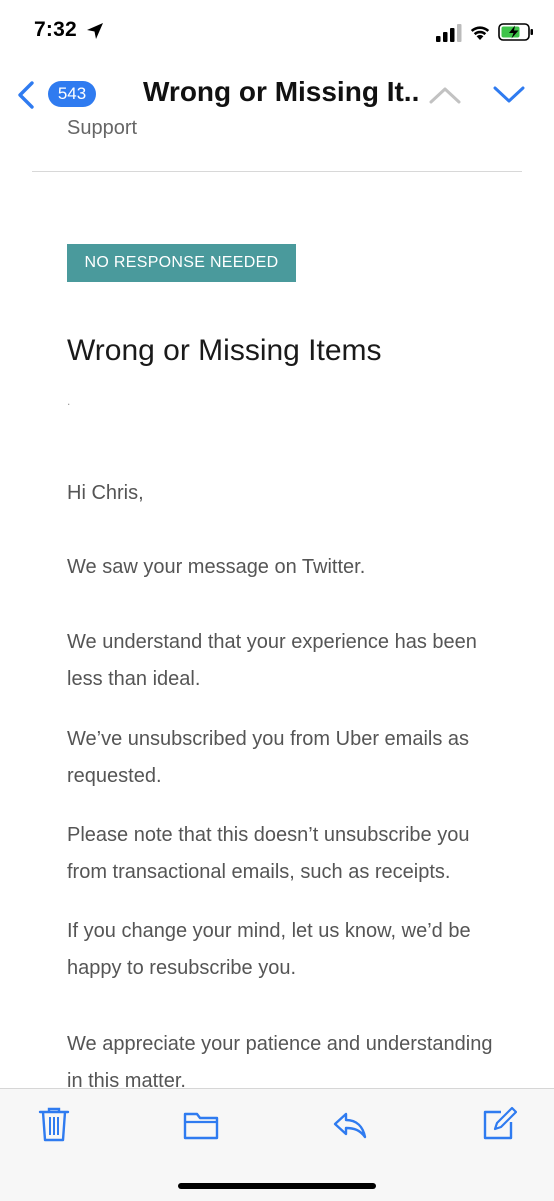  I want to click on no-response-tag: NO RESPONSE NEEDED, so click(181, 263).